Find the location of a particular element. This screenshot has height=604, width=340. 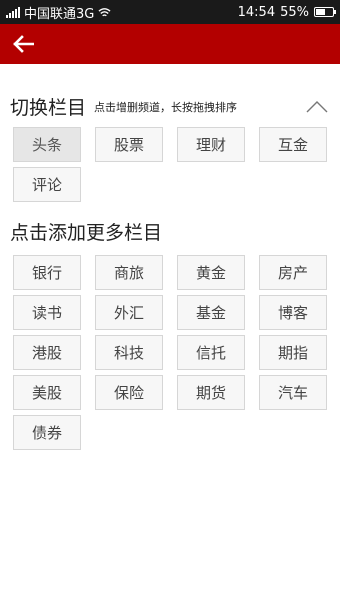

my-channels-header: 切换栏目 点击增删频道，长按拖拽排序 is located at coordinates (170, 106).